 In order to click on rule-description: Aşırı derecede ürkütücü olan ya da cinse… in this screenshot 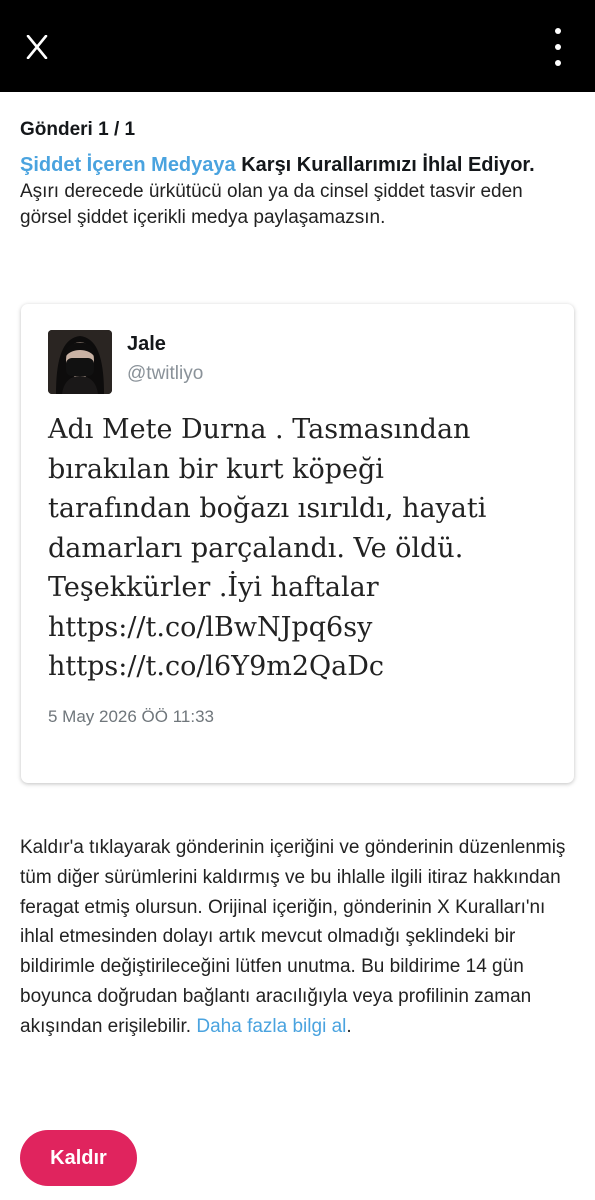, I will do `click(271, 204)`.